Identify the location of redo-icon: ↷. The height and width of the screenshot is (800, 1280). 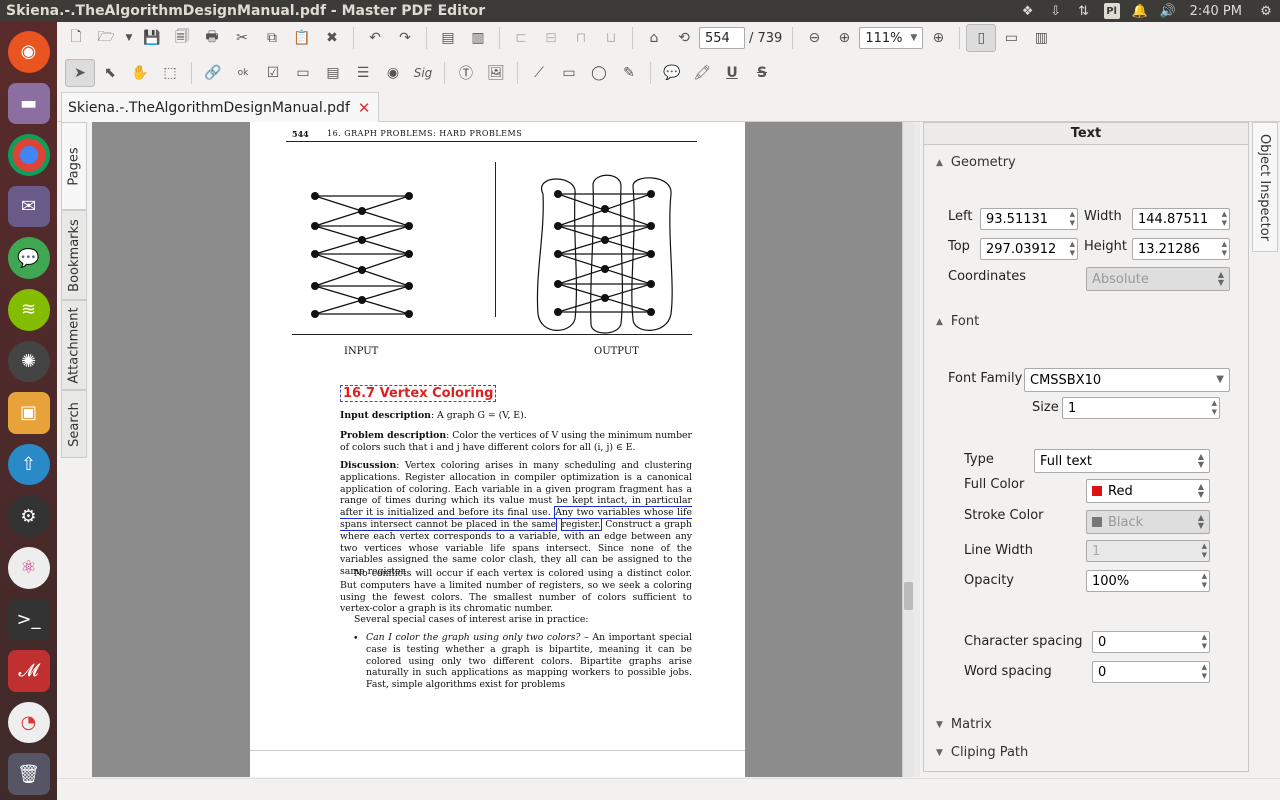
(405, 38).